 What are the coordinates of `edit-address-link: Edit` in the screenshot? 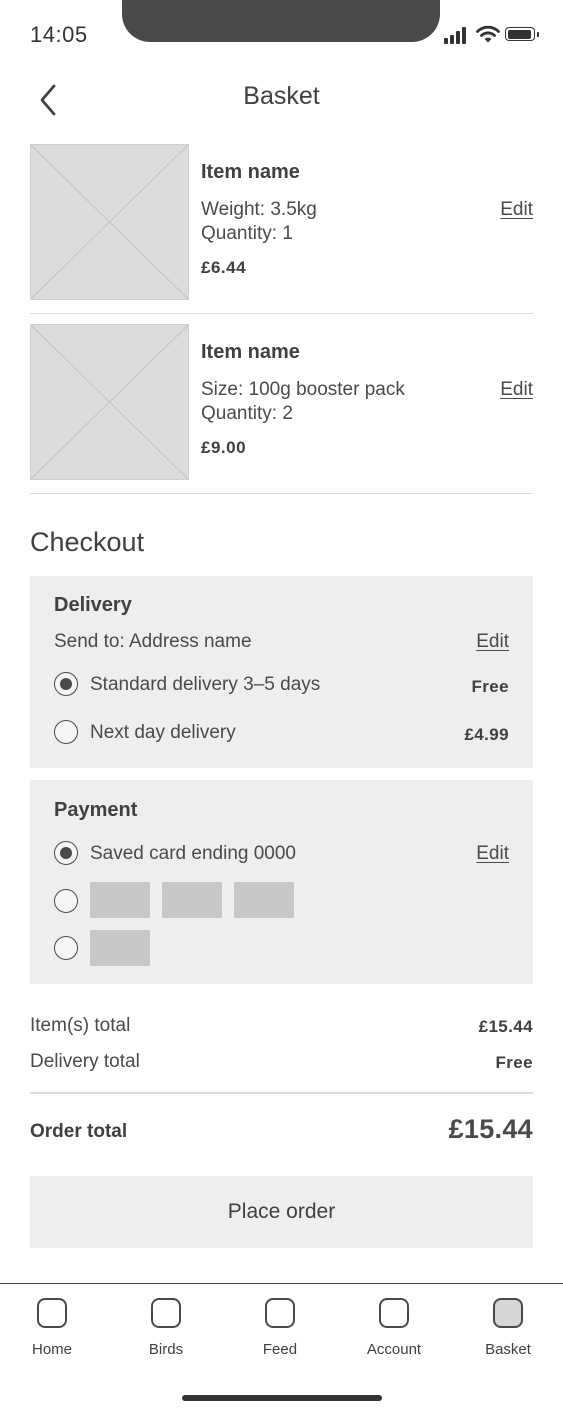 It's located at (492, 642).